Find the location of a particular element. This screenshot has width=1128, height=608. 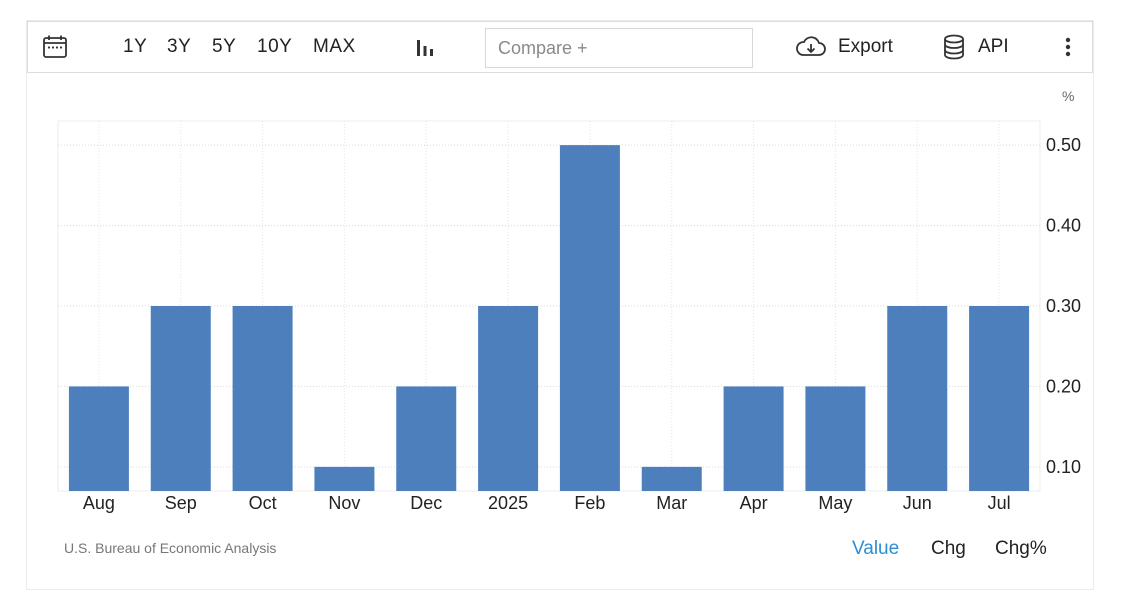

x-tick-label: Sep is located at coordinates (181, 503).